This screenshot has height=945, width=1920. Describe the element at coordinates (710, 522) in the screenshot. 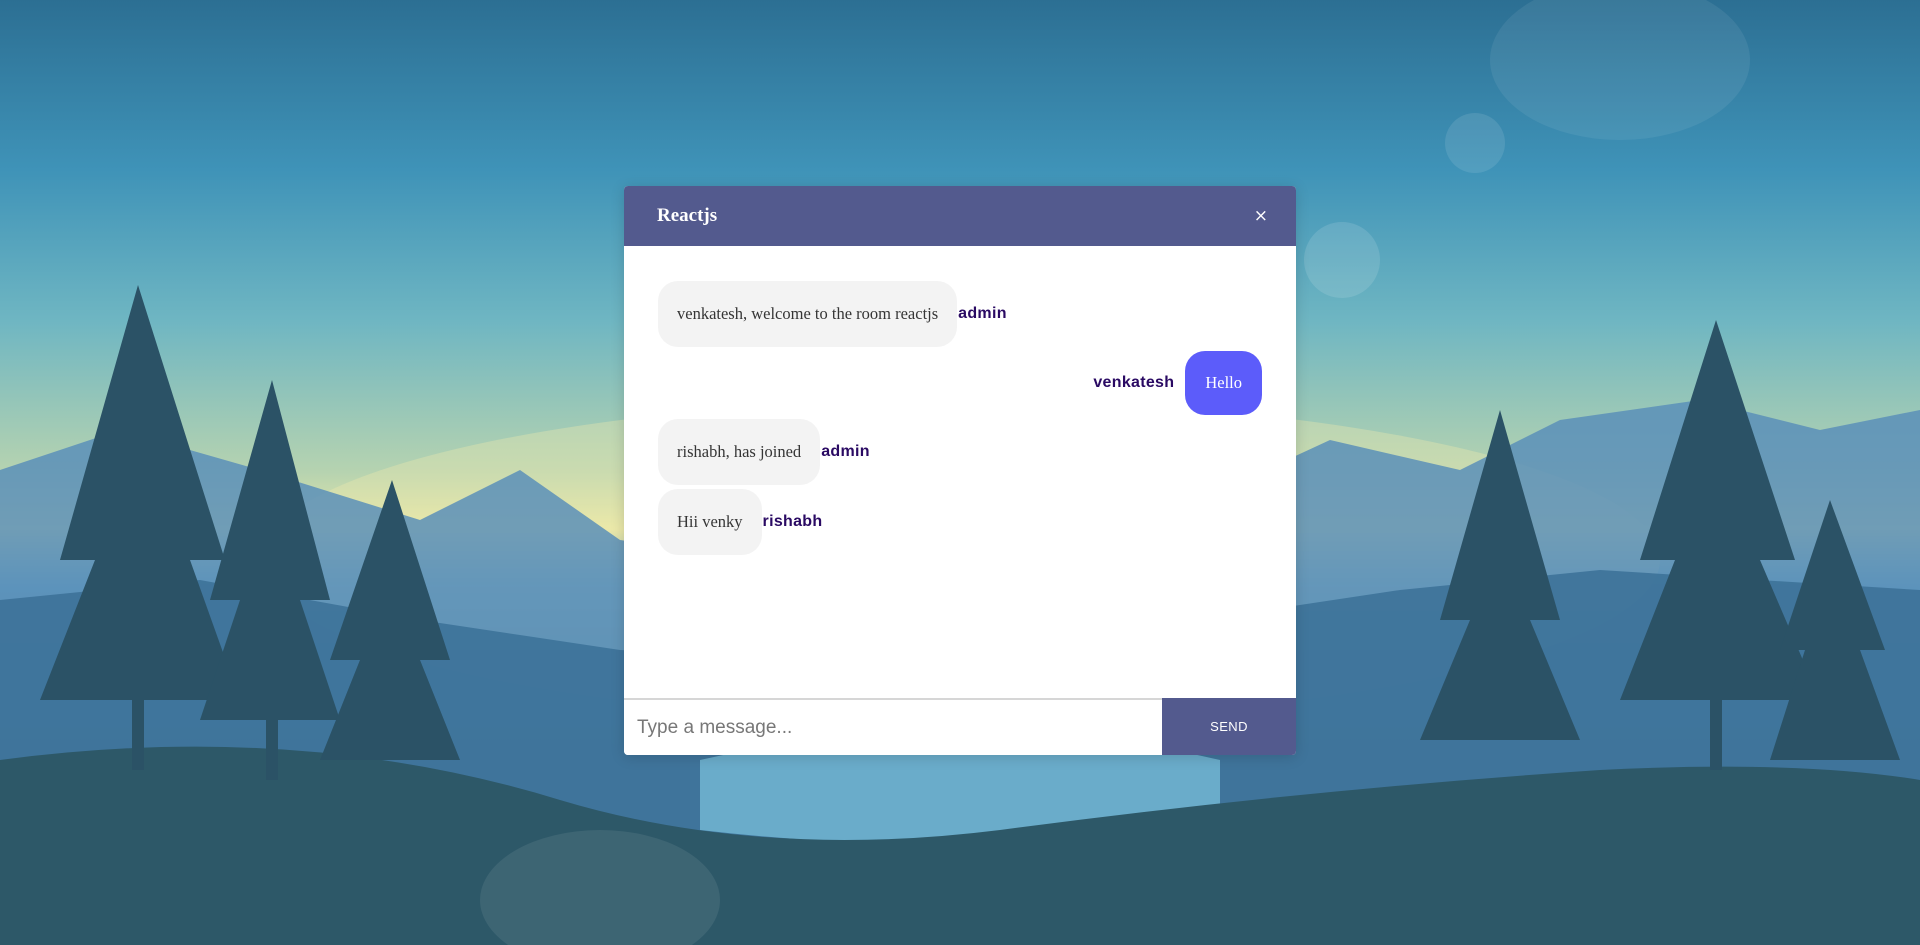

I see `message-bubble: Hii venky` at that location.